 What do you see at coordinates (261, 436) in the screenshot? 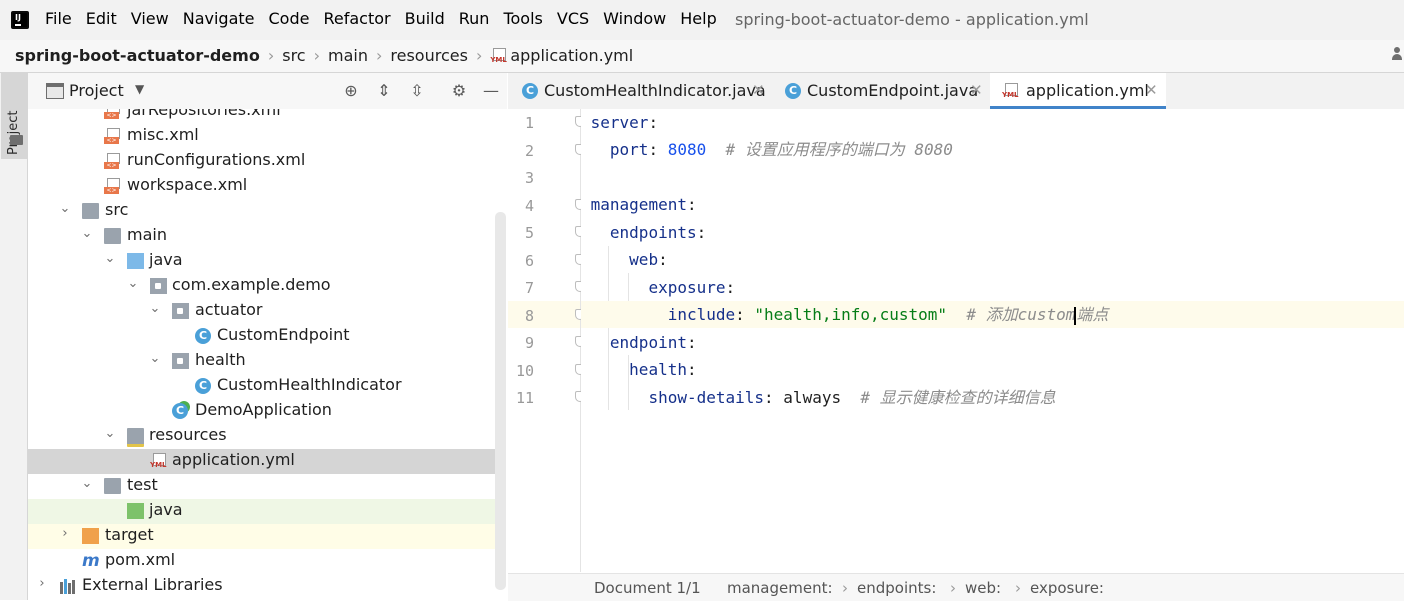
I see `tree-item: ⌄ resources` at bounding box center [261, 436].